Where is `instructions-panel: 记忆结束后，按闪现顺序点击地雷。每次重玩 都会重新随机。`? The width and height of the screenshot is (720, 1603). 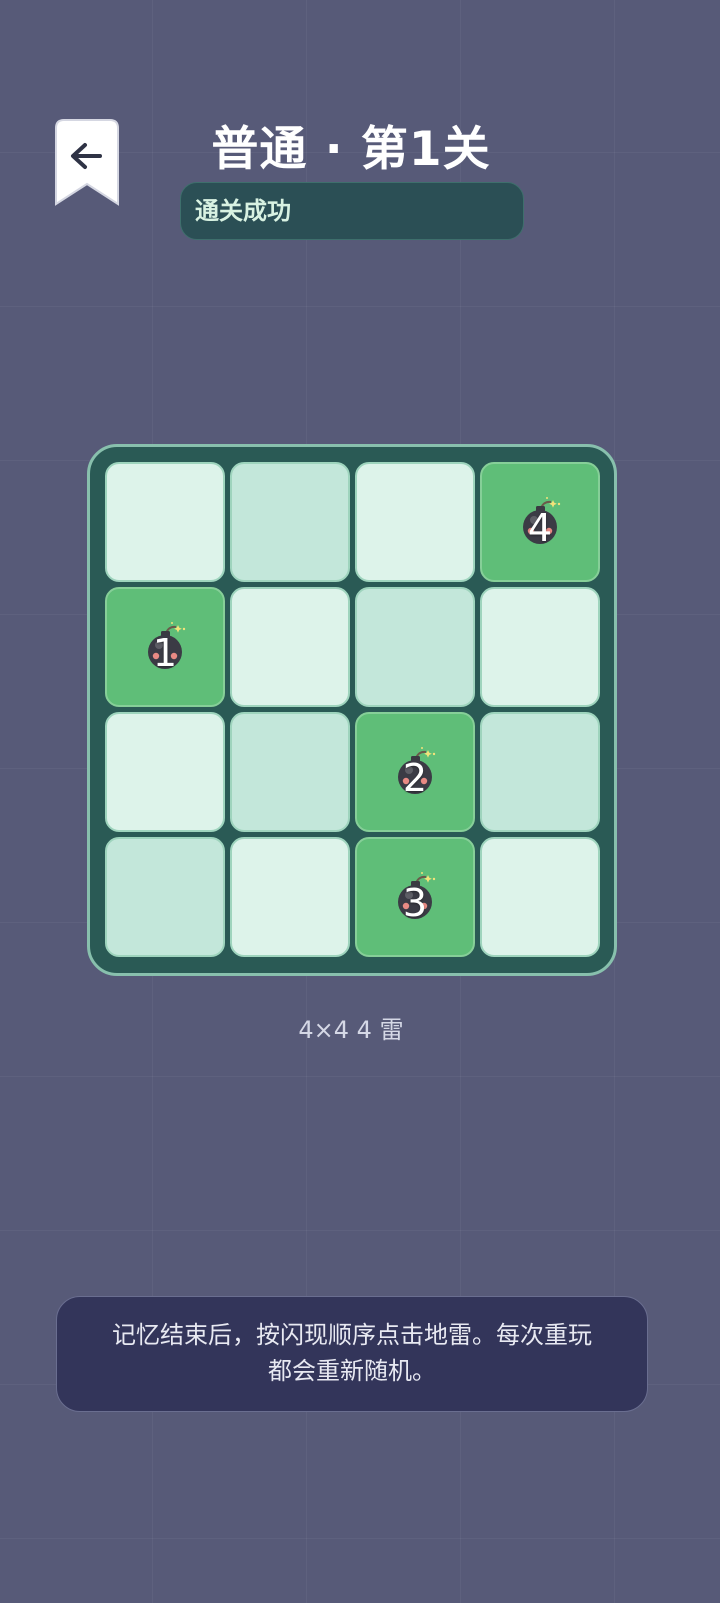
instructions-panel: 记忆结束后，按闪现顺序点击地雷。每次重玩 都会重新随机。 is located at coordinates (352, 1354).